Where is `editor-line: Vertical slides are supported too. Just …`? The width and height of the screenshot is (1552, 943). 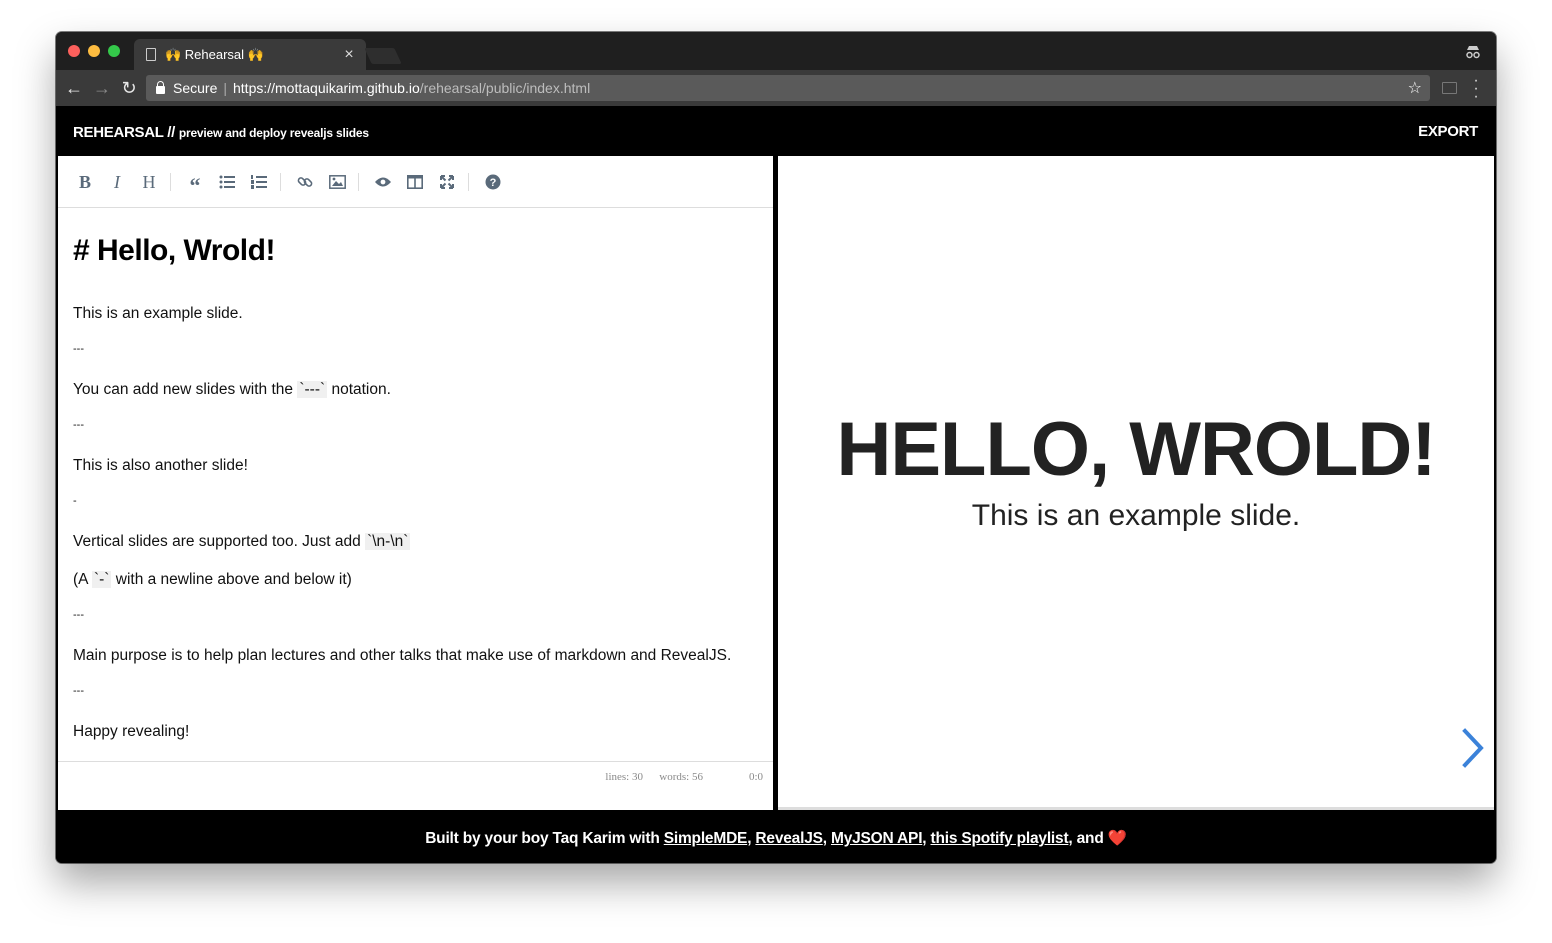
editor-line: Vertical slides are supported too. Just … is located at coordinates (242, 542).